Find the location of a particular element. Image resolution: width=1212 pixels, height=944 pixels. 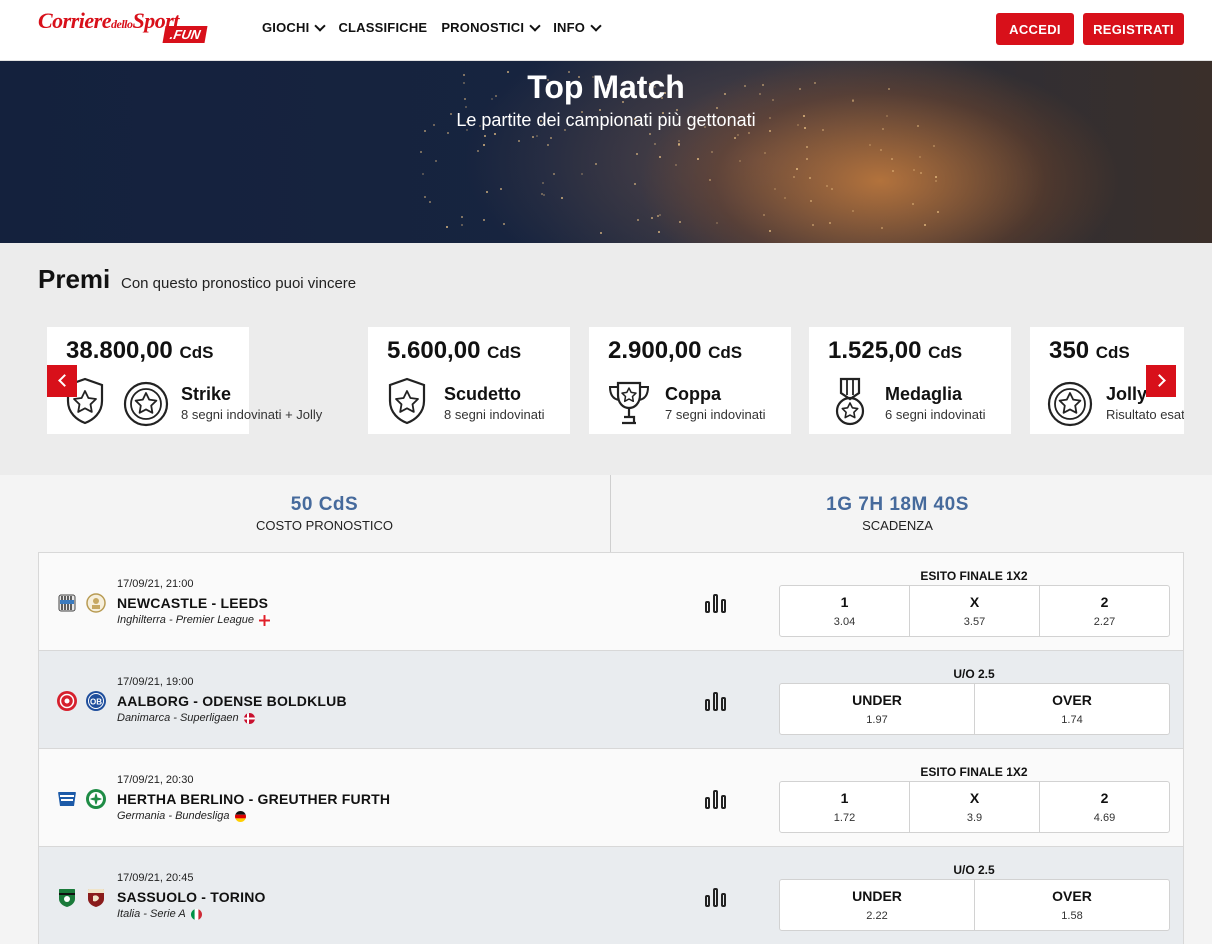

nav-giochi: GIOCHI is located at coordinates (294, 27).